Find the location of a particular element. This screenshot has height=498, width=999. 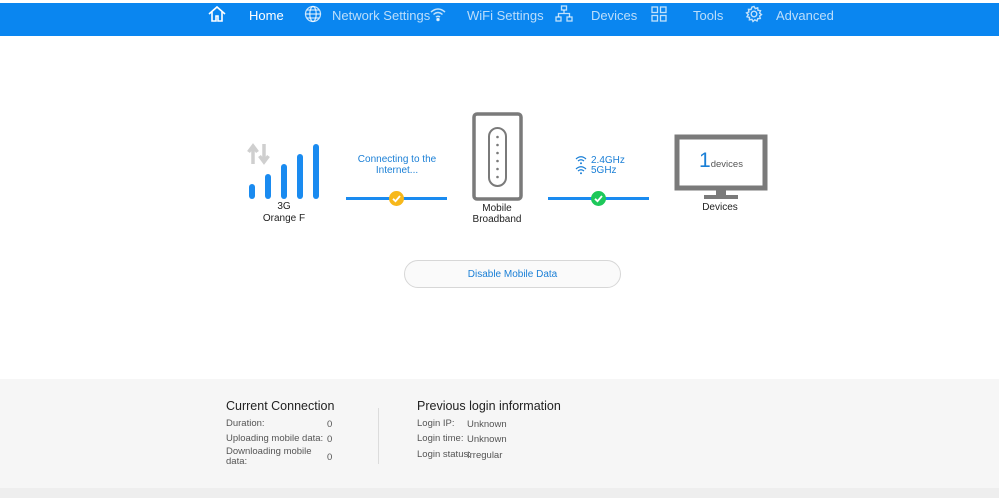

disable-mobile-data-button: Disable Mobile Data is located at coordinates (512, 274).